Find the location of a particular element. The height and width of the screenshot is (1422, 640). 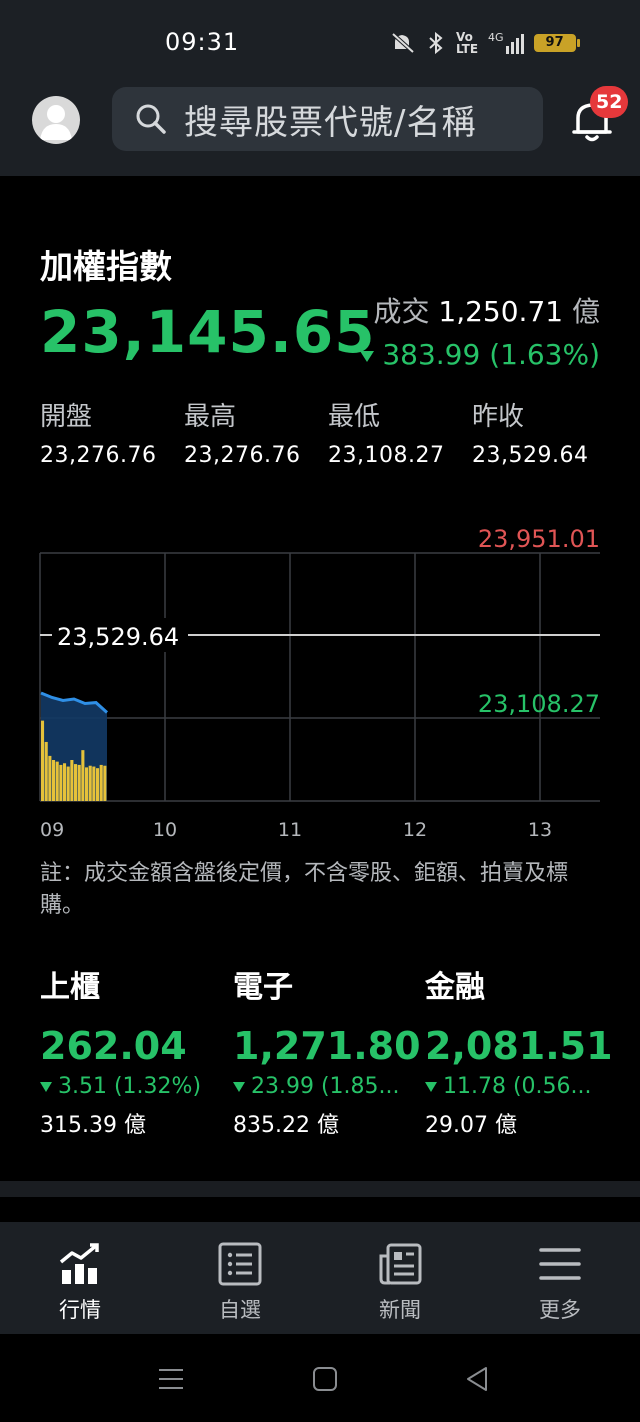

sub-index-amount: 315.39 億 is located at coordinates (93, 1125).